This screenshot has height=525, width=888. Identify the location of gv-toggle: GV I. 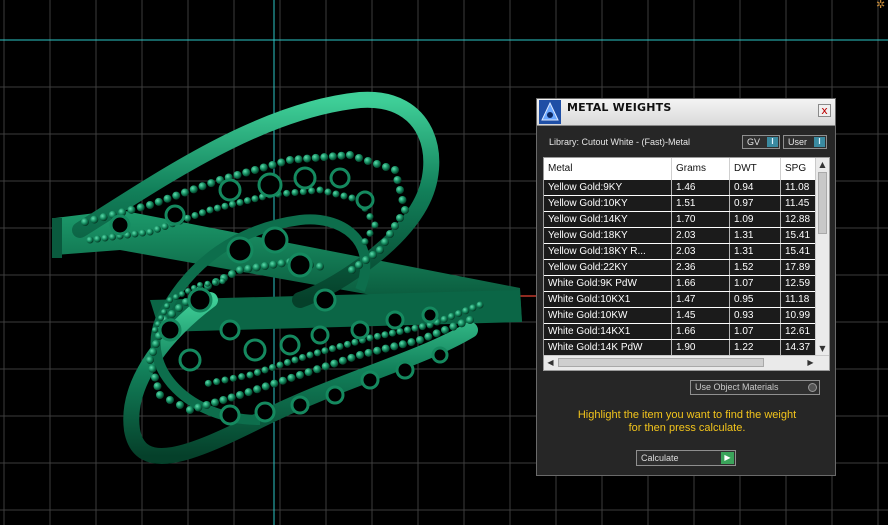
(761, 142).